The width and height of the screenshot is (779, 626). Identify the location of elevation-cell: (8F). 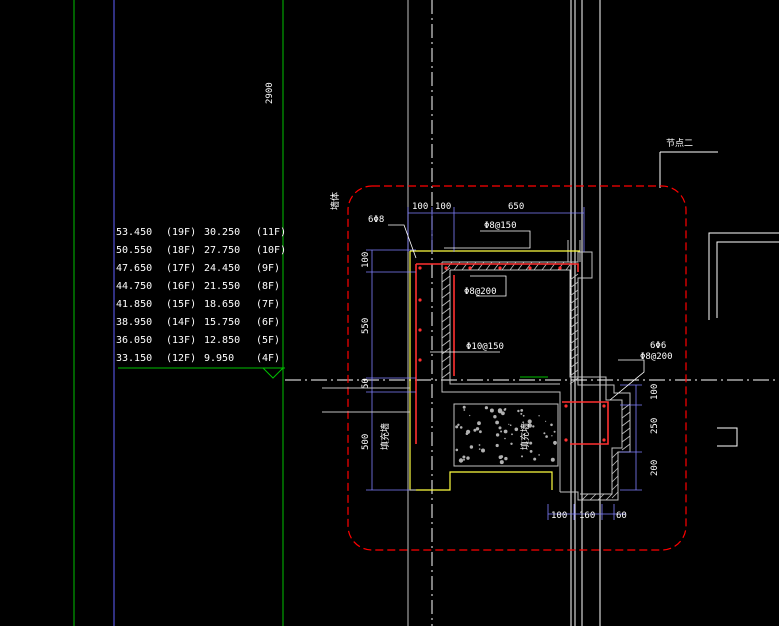
(268, 286).